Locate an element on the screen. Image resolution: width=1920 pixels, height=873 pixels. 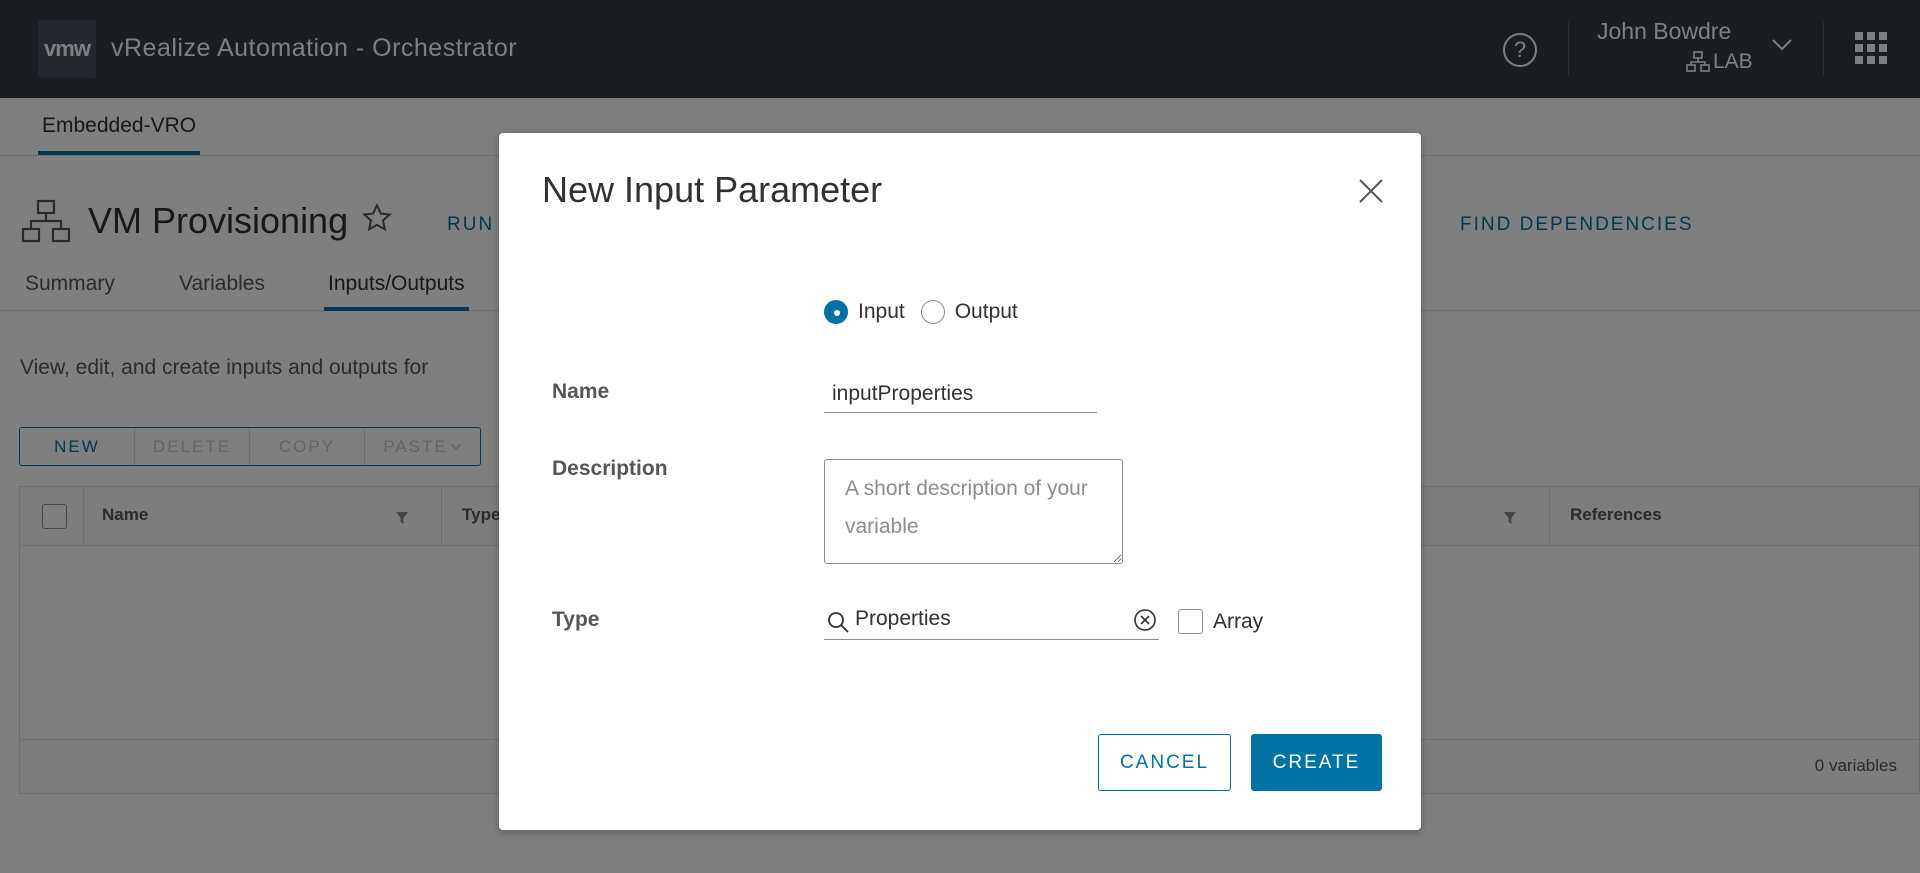
input-radio-label: Input is located at coordinates (881, 312).